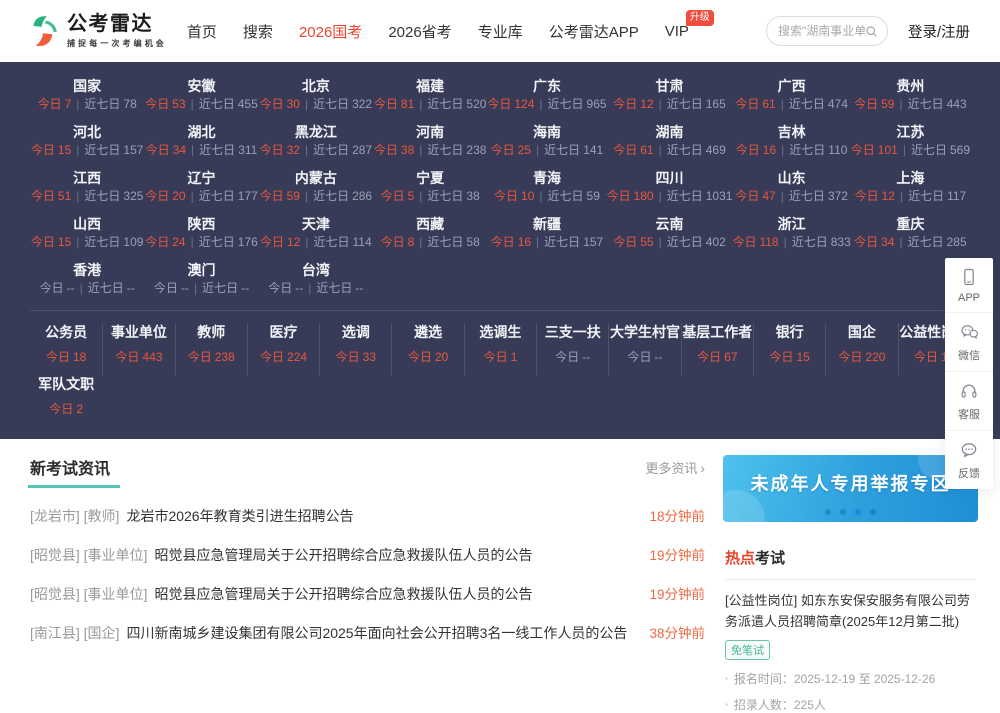 This screenshot has width=1000, height=713. What do you see at coordinates (45, 31) in the screenshot?
I see `logo-icon` at bounding box center [45, 31].